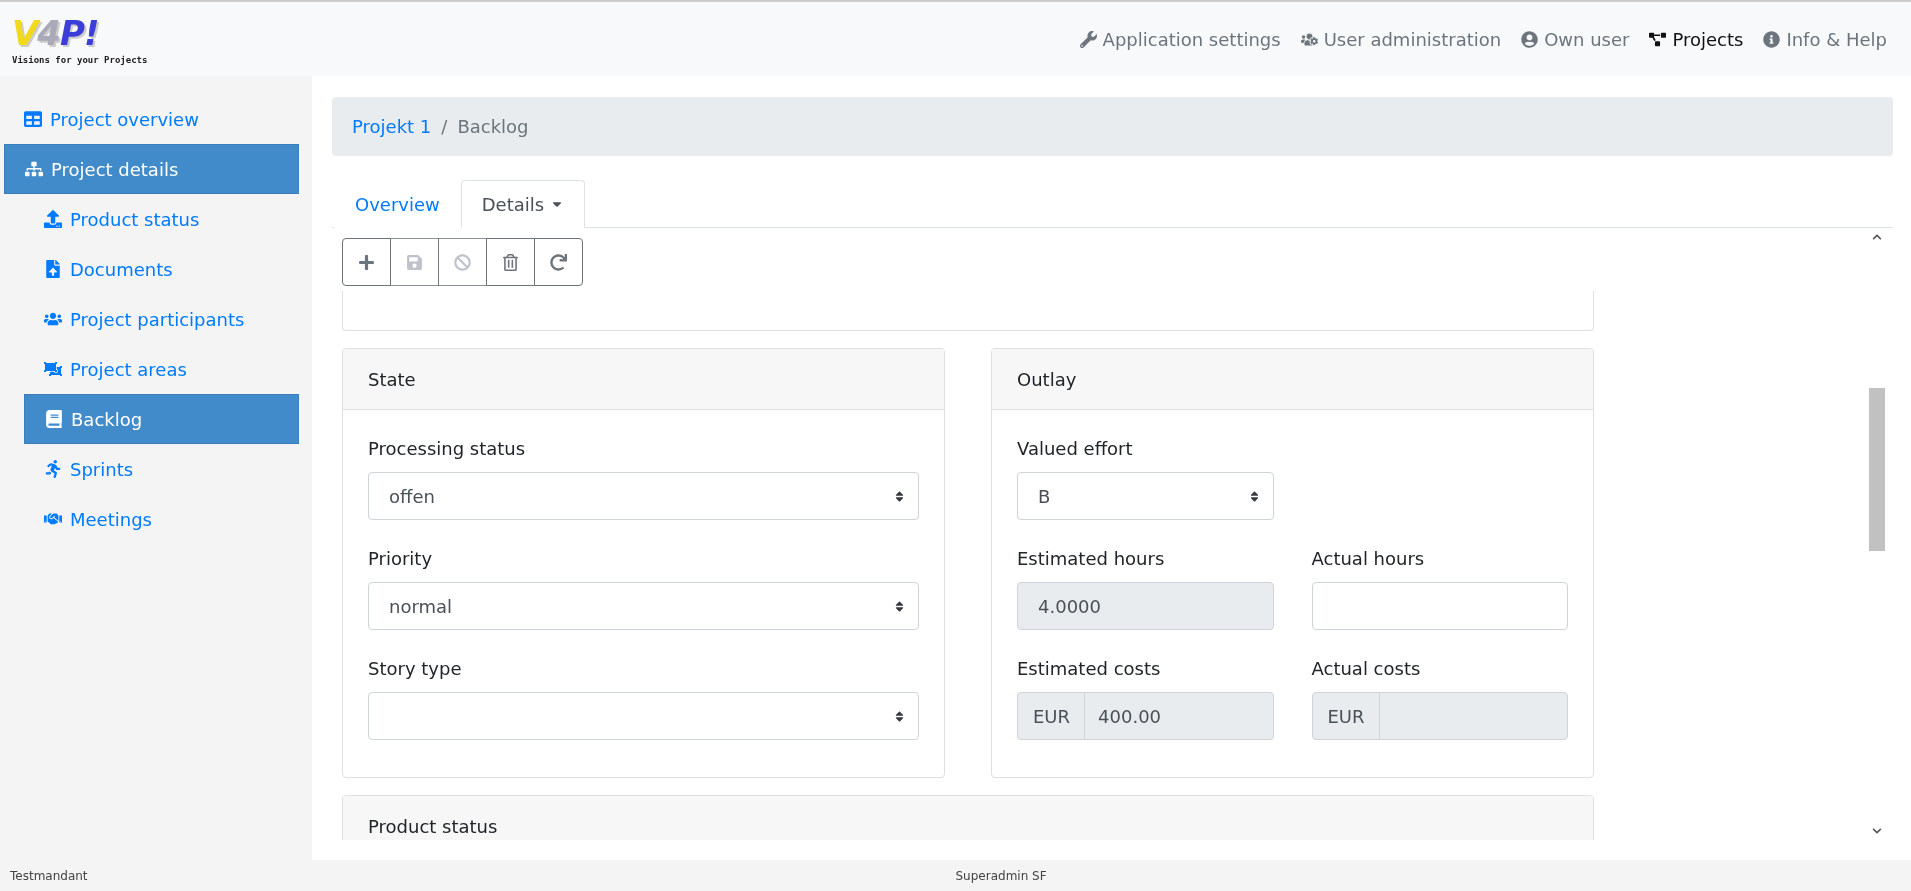 The height and width of the screenshot is (891, 1911). What do you see at coordinates (1091, 558) in the screenshot?
I see `field-label: Estimated hours` at bounding box center [1091, 558].